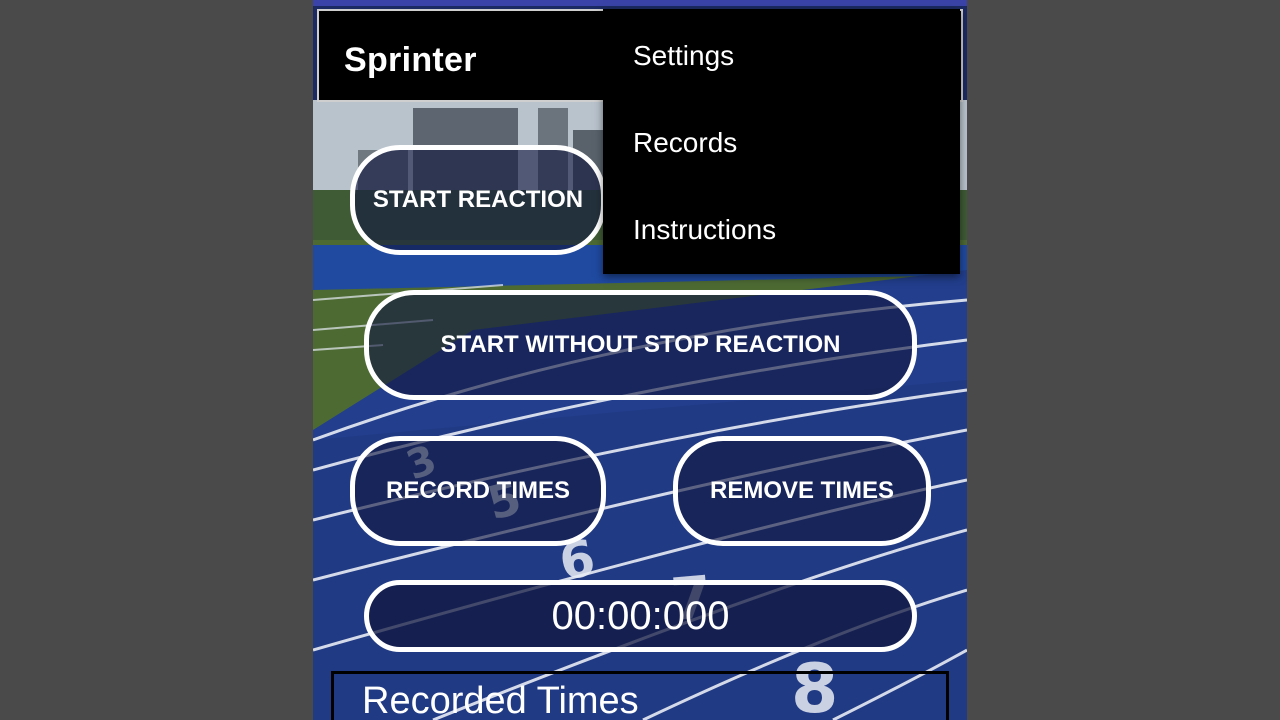 Image resolution: width=1280 pixels, height=720 pixels. Describe the element at coordinates (640, 3) in the screenshot. I see `status-bar` at that location.